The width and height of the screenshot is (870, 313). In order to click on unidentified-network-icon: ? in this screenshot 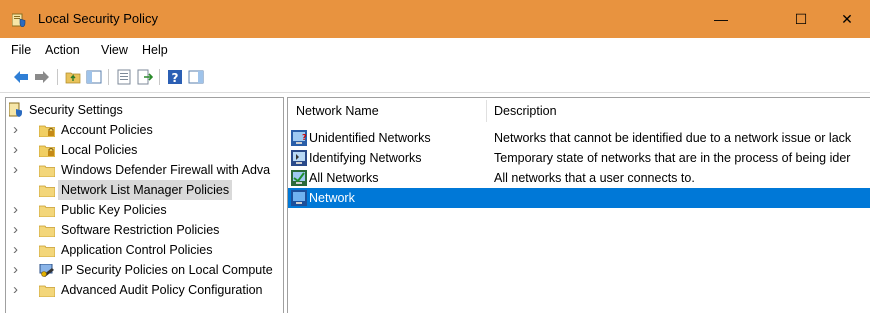, I will do `click(299, 138)`.